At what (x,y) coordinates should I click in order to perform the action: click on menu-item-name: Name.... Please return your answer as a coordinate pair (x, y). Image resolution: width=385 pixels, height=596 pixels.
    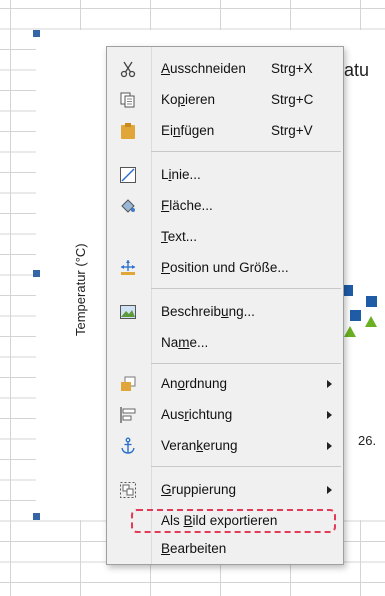
    Looking at the image, I should click on (225, 343).